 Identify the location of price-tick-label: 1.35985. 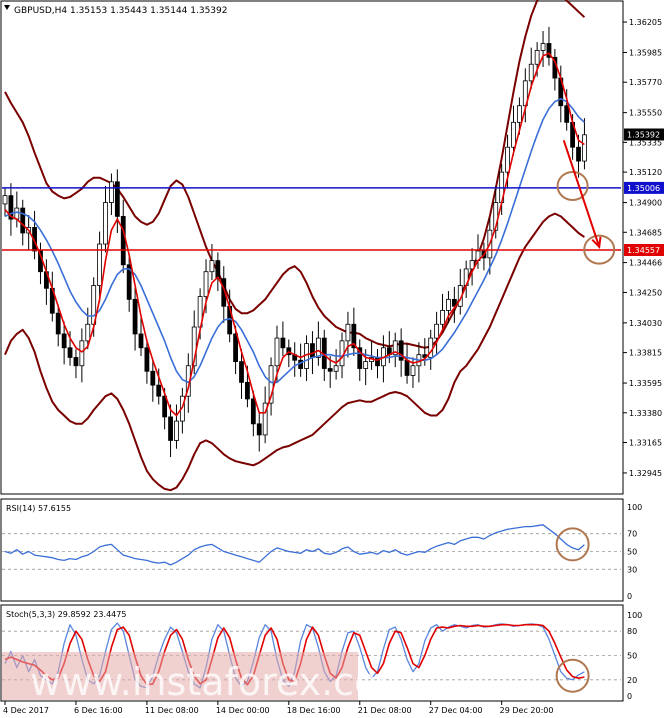
(645, 52).